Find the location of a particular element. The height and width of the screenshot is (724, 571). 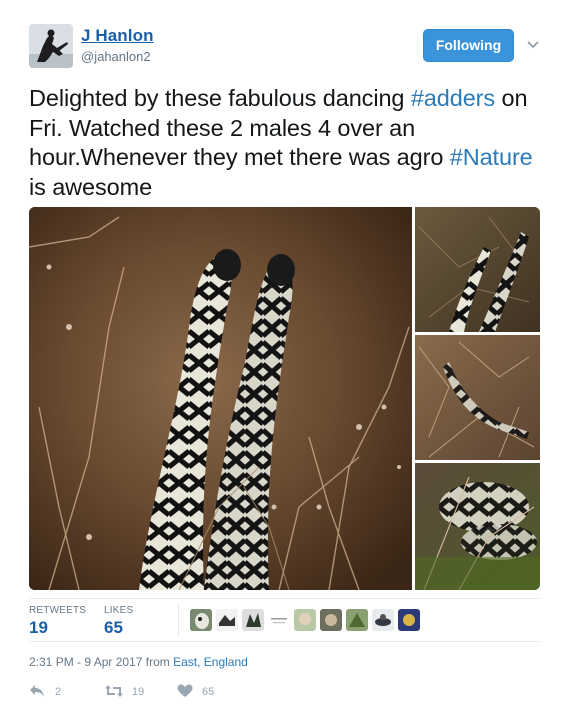

tweet-meta: 2:31 PM - 9 Apr 2017 from East, England is located at coordinates (138, 662).